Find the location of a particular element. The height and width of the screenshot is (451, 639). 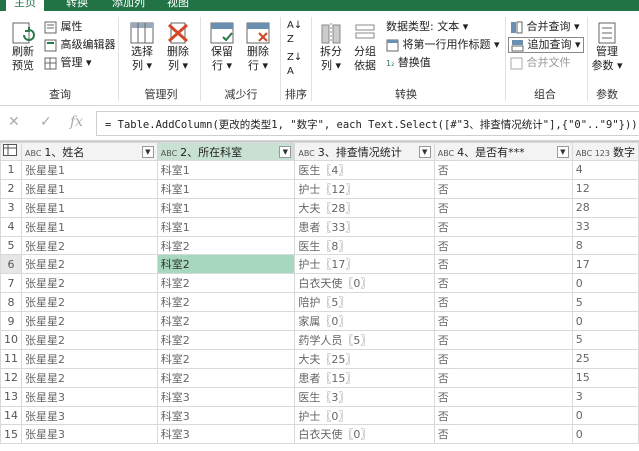

row-number: 8 is located at coordinates (11, 302).